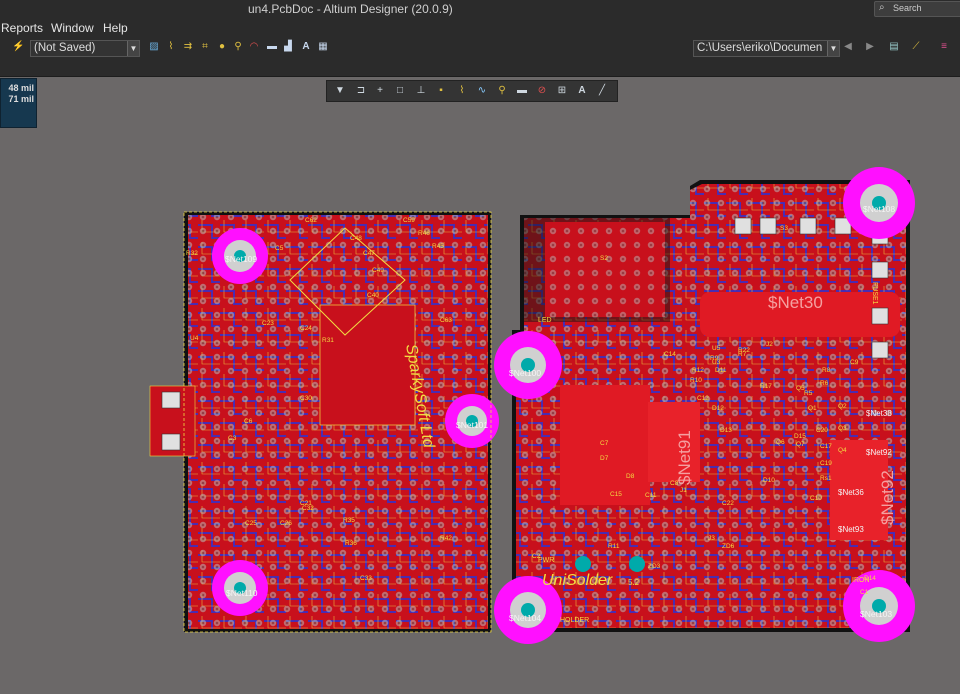 The height and width of the screenshot is (694, 960). What do you see at coordinates (766, 386) in the screenshot?
I see `designator: R17` at bounding box center [766, 386].